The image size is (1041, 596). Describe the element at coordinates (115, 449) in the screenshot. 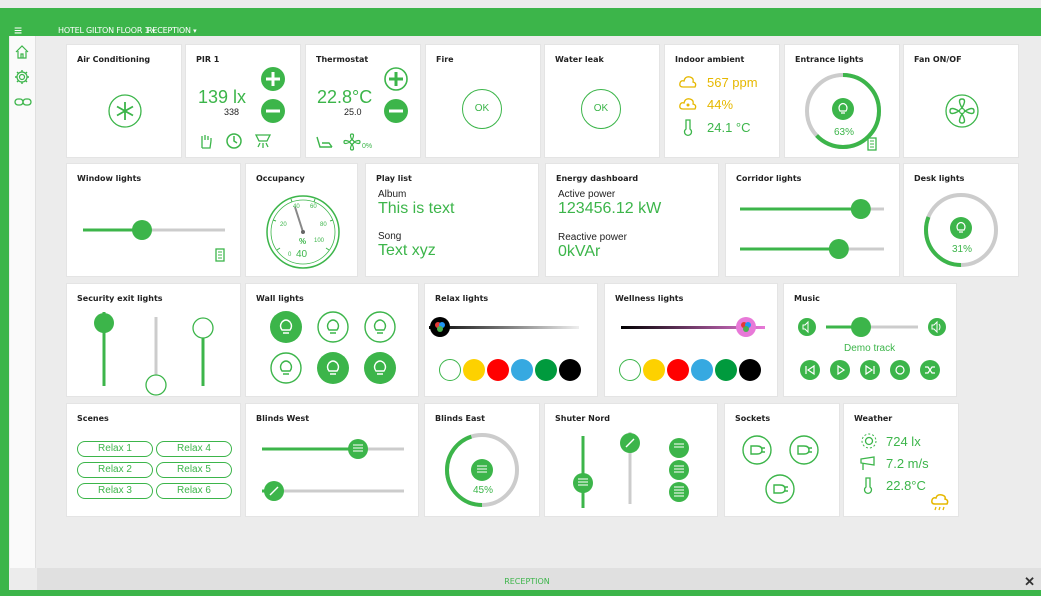

I see `scene-relax-1-button: Relax 1` at that location.